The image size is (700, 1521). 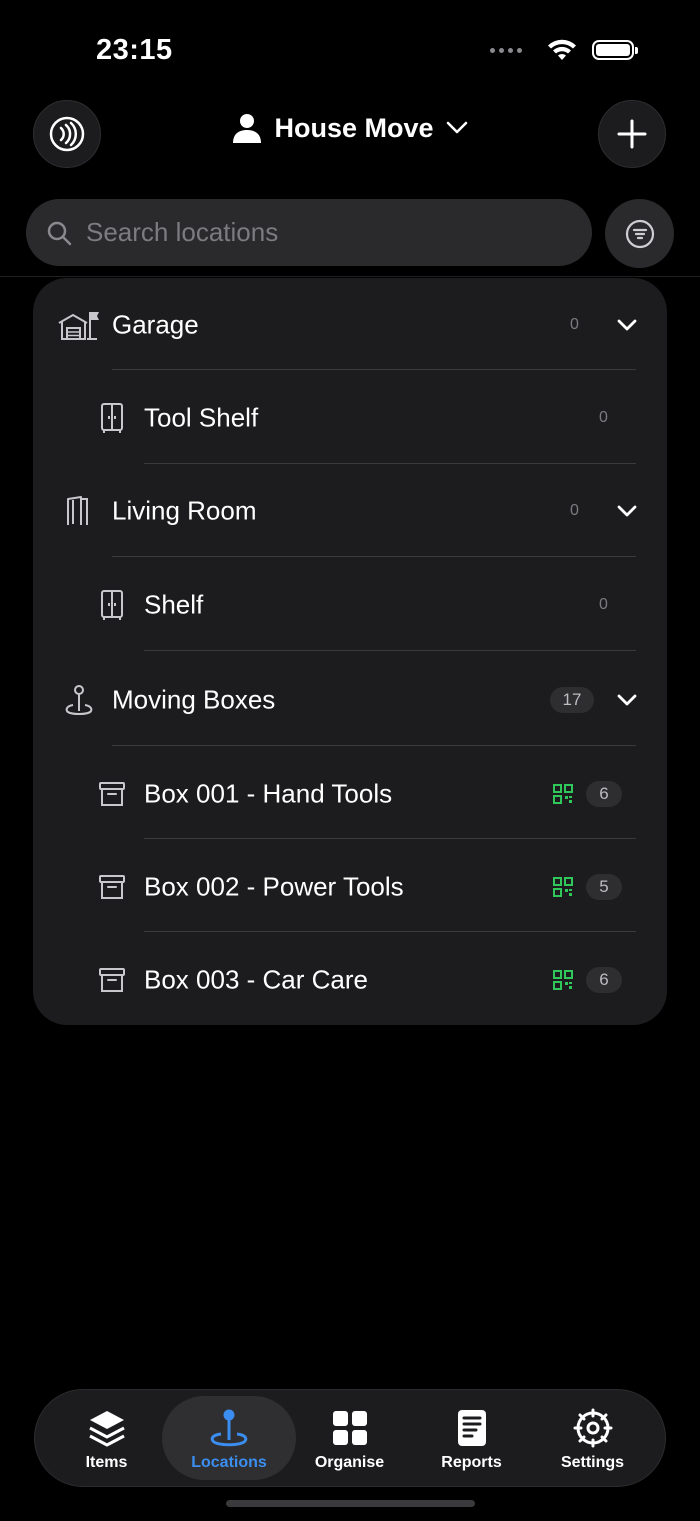 I want to click on filter-button, so click(x=639, y=233).